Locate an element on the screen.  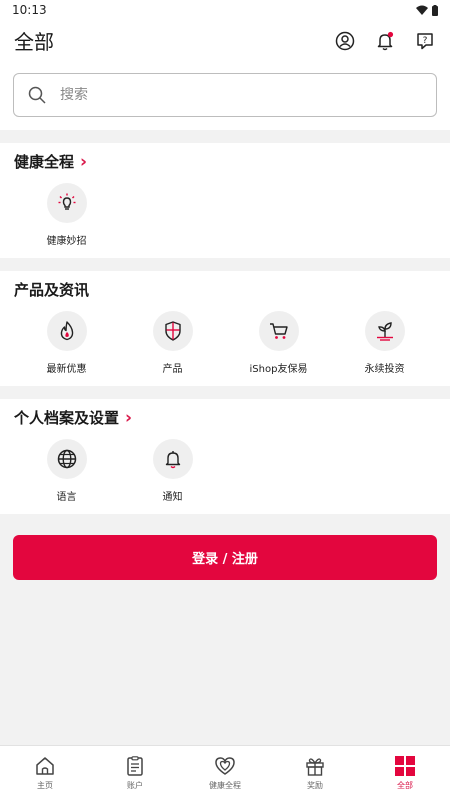
battery-icon is located at coordinates (435, 10).